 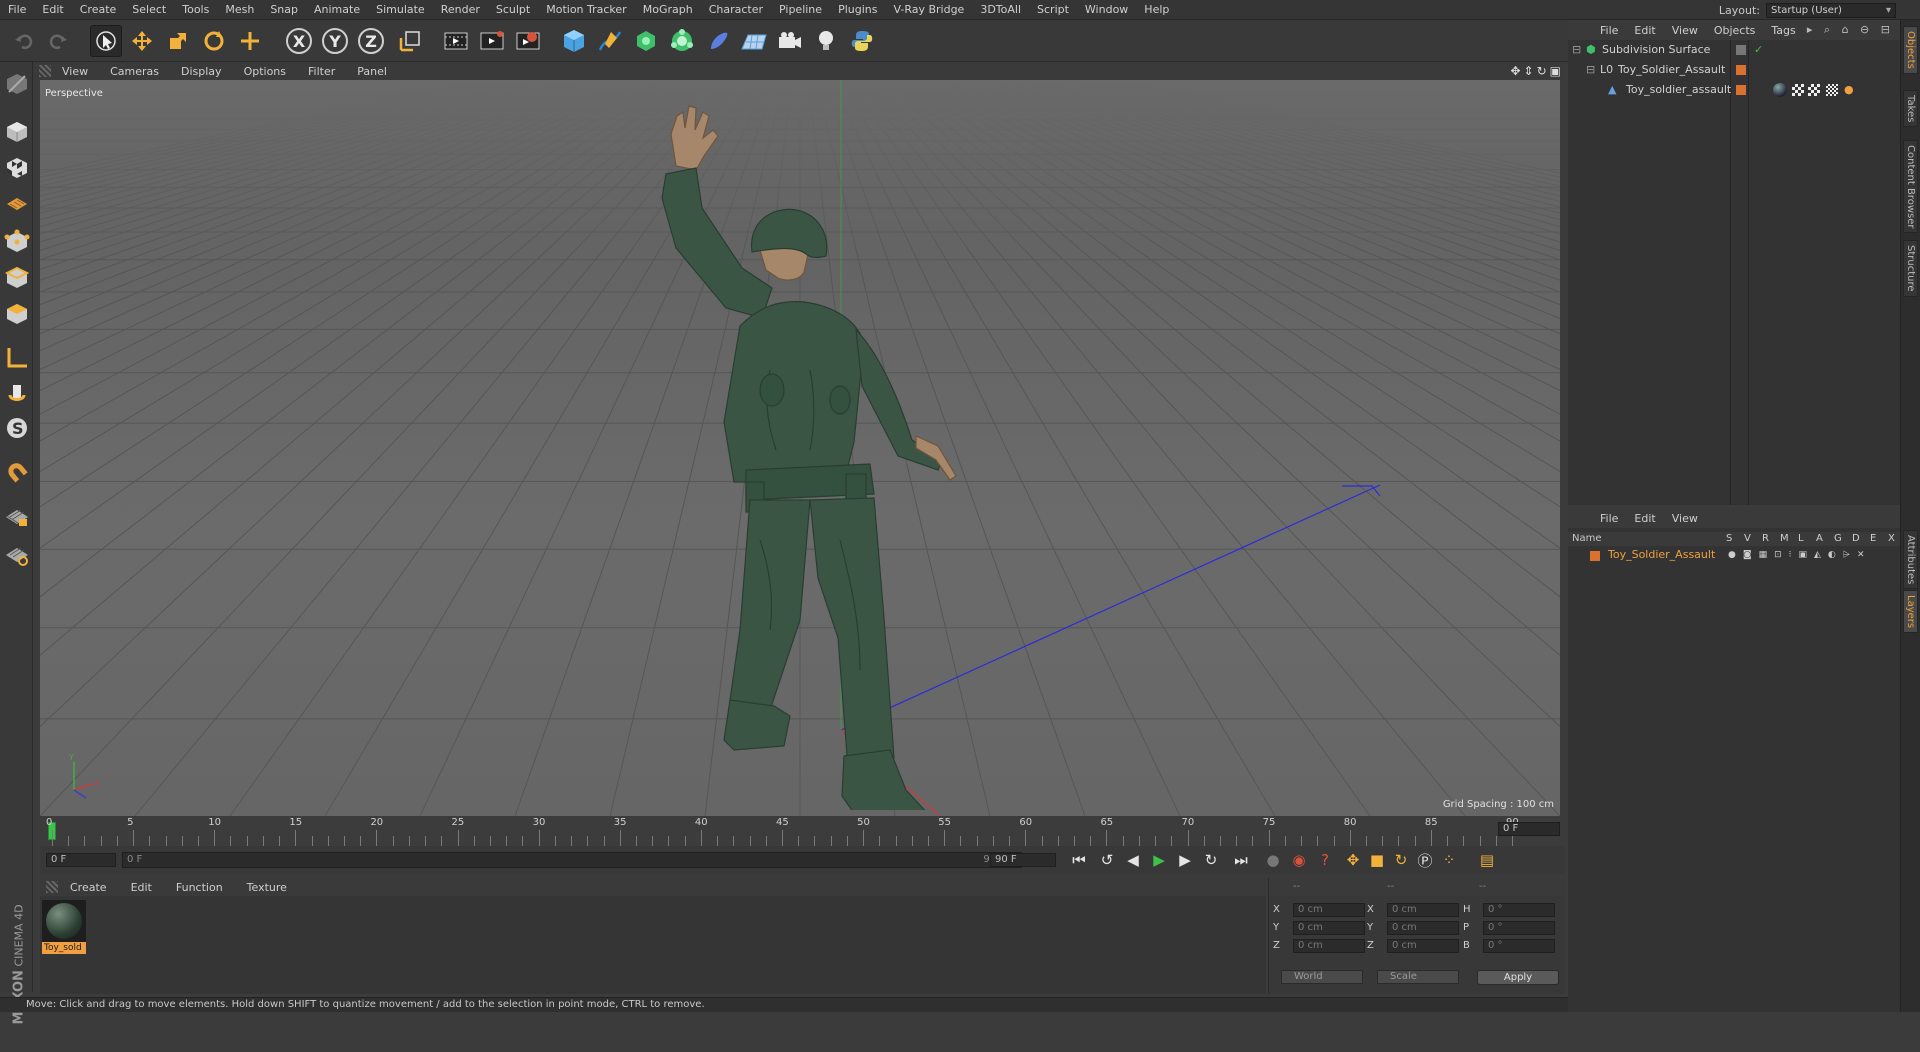 What do you see at coordinates (1850, 30) in the screenshot?
I see `object-manager-search-icons: ▸ ⌕ ⌂ ⊖ ⊟` at bounding box center [1850, 30].